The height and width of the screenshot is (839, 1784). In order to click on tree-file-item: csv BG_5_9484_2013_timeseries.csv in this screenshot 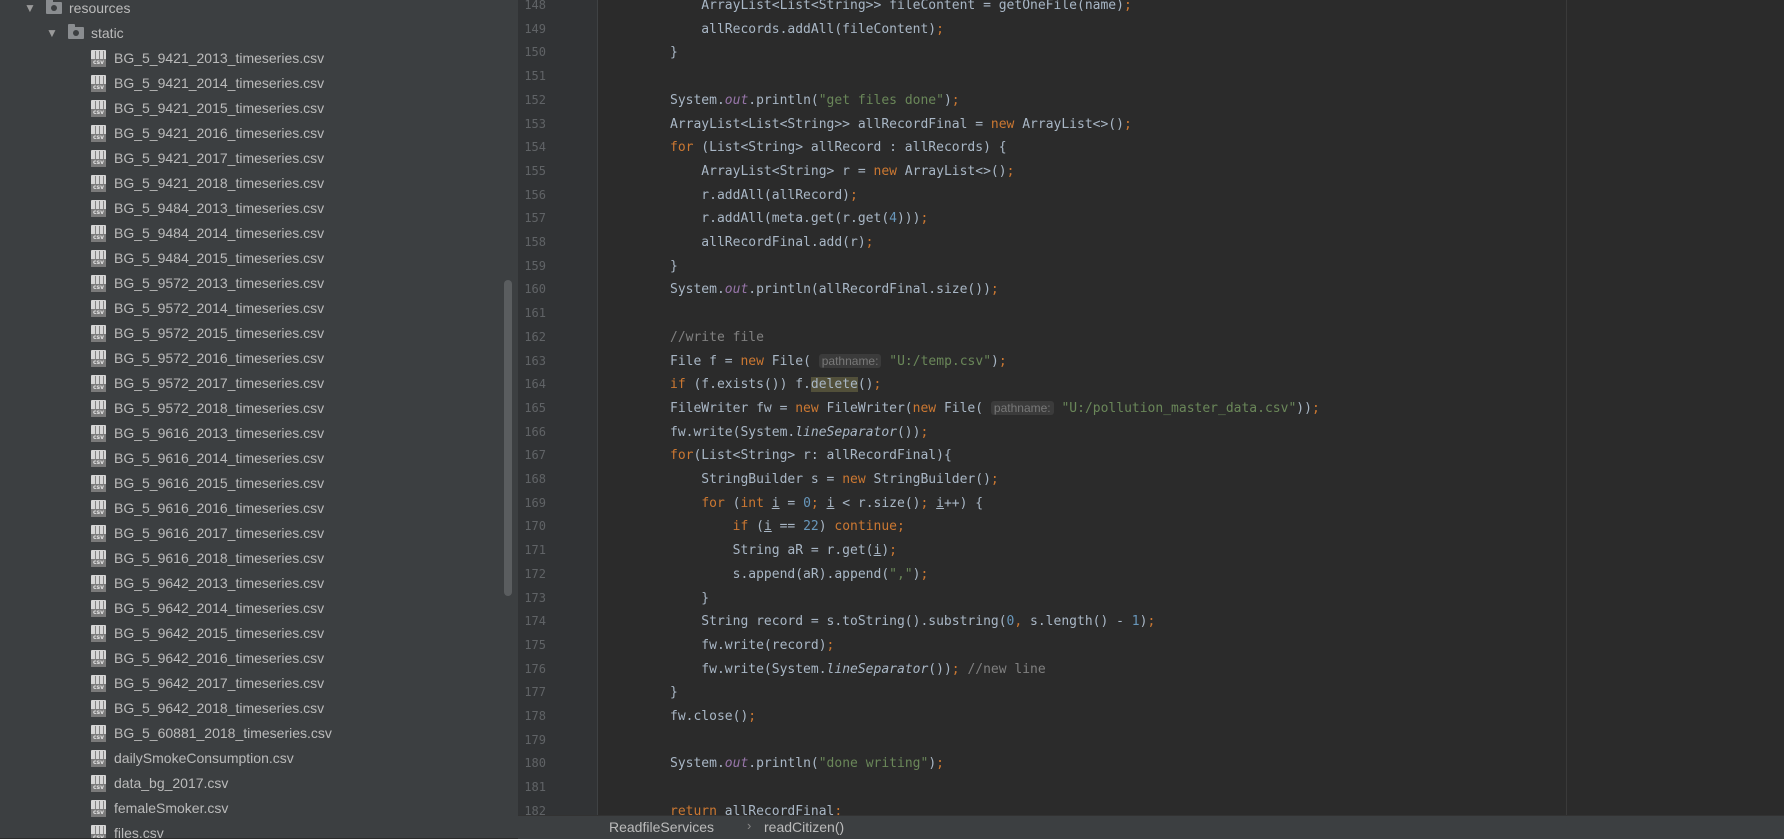, I will do `click(250, 208)`.